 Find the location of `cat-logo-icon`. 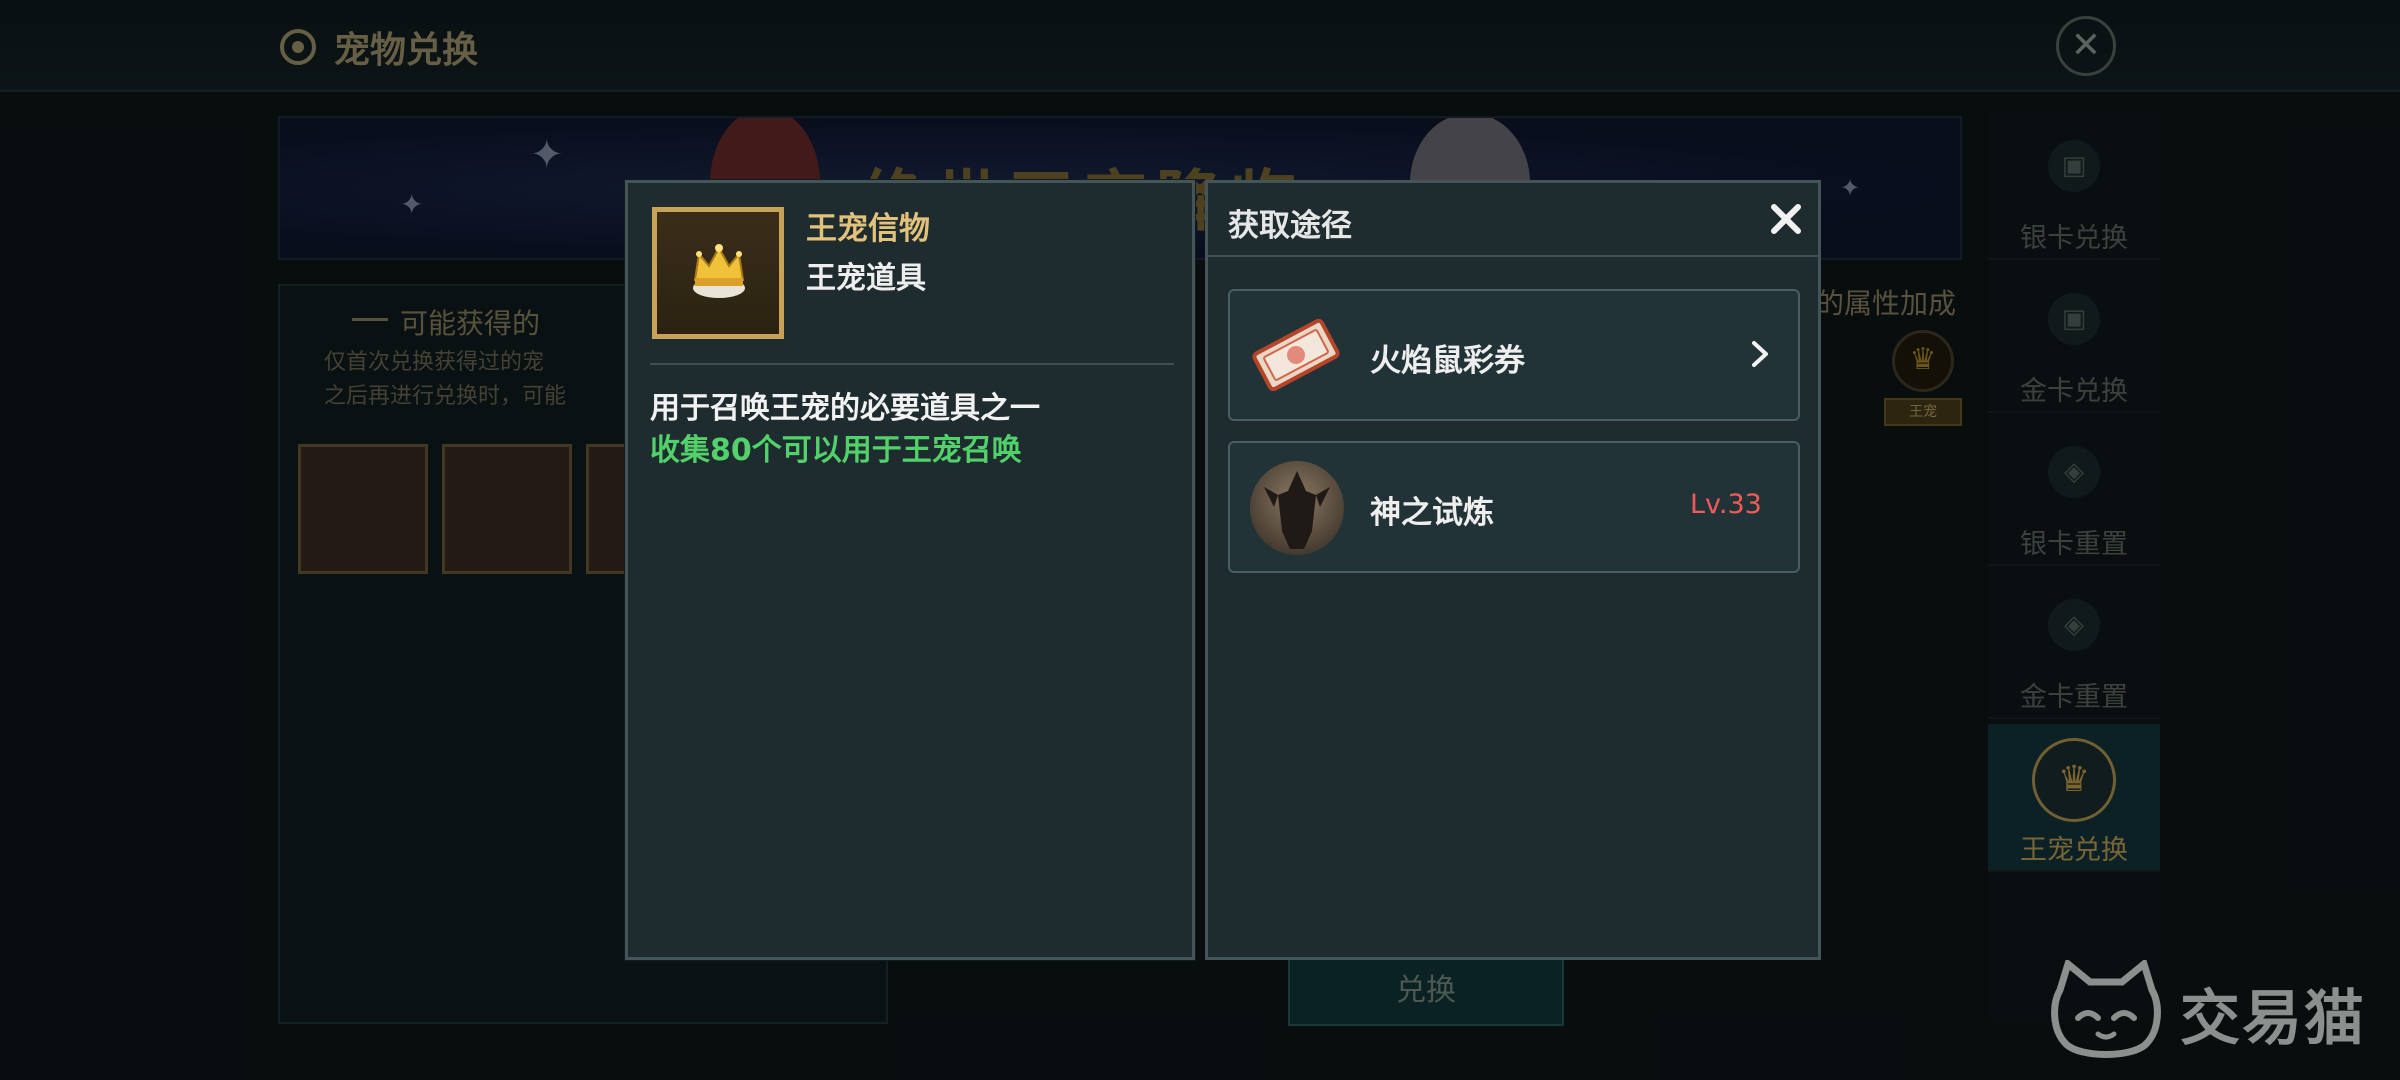

cat-logo-icon is located at coordinates (2106, 1009).